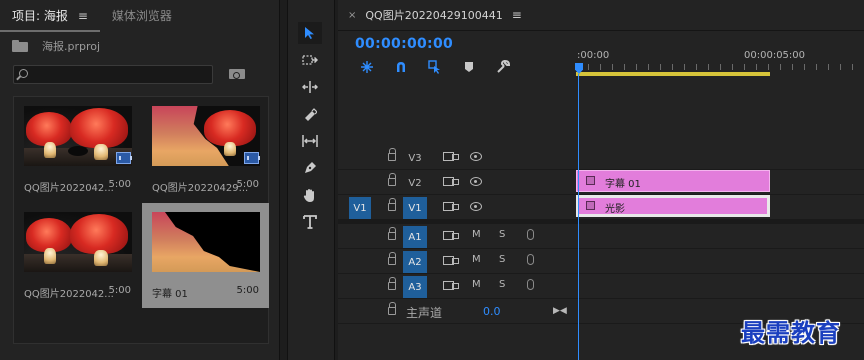 Image resolution: width=864 pixels, height=360 pixels. I want to click on item-thumbnail, so click(206, 242).